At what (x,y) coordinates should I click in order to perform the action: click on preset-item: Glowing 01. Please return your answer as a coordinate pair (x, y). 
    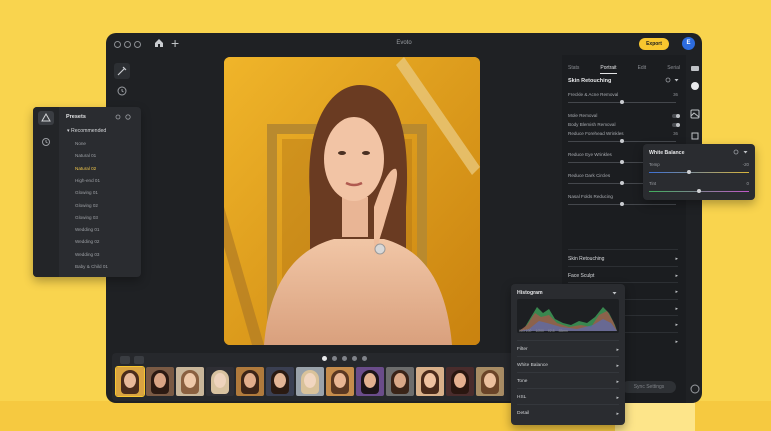
    Looking at the image, I should click on (86, 192).